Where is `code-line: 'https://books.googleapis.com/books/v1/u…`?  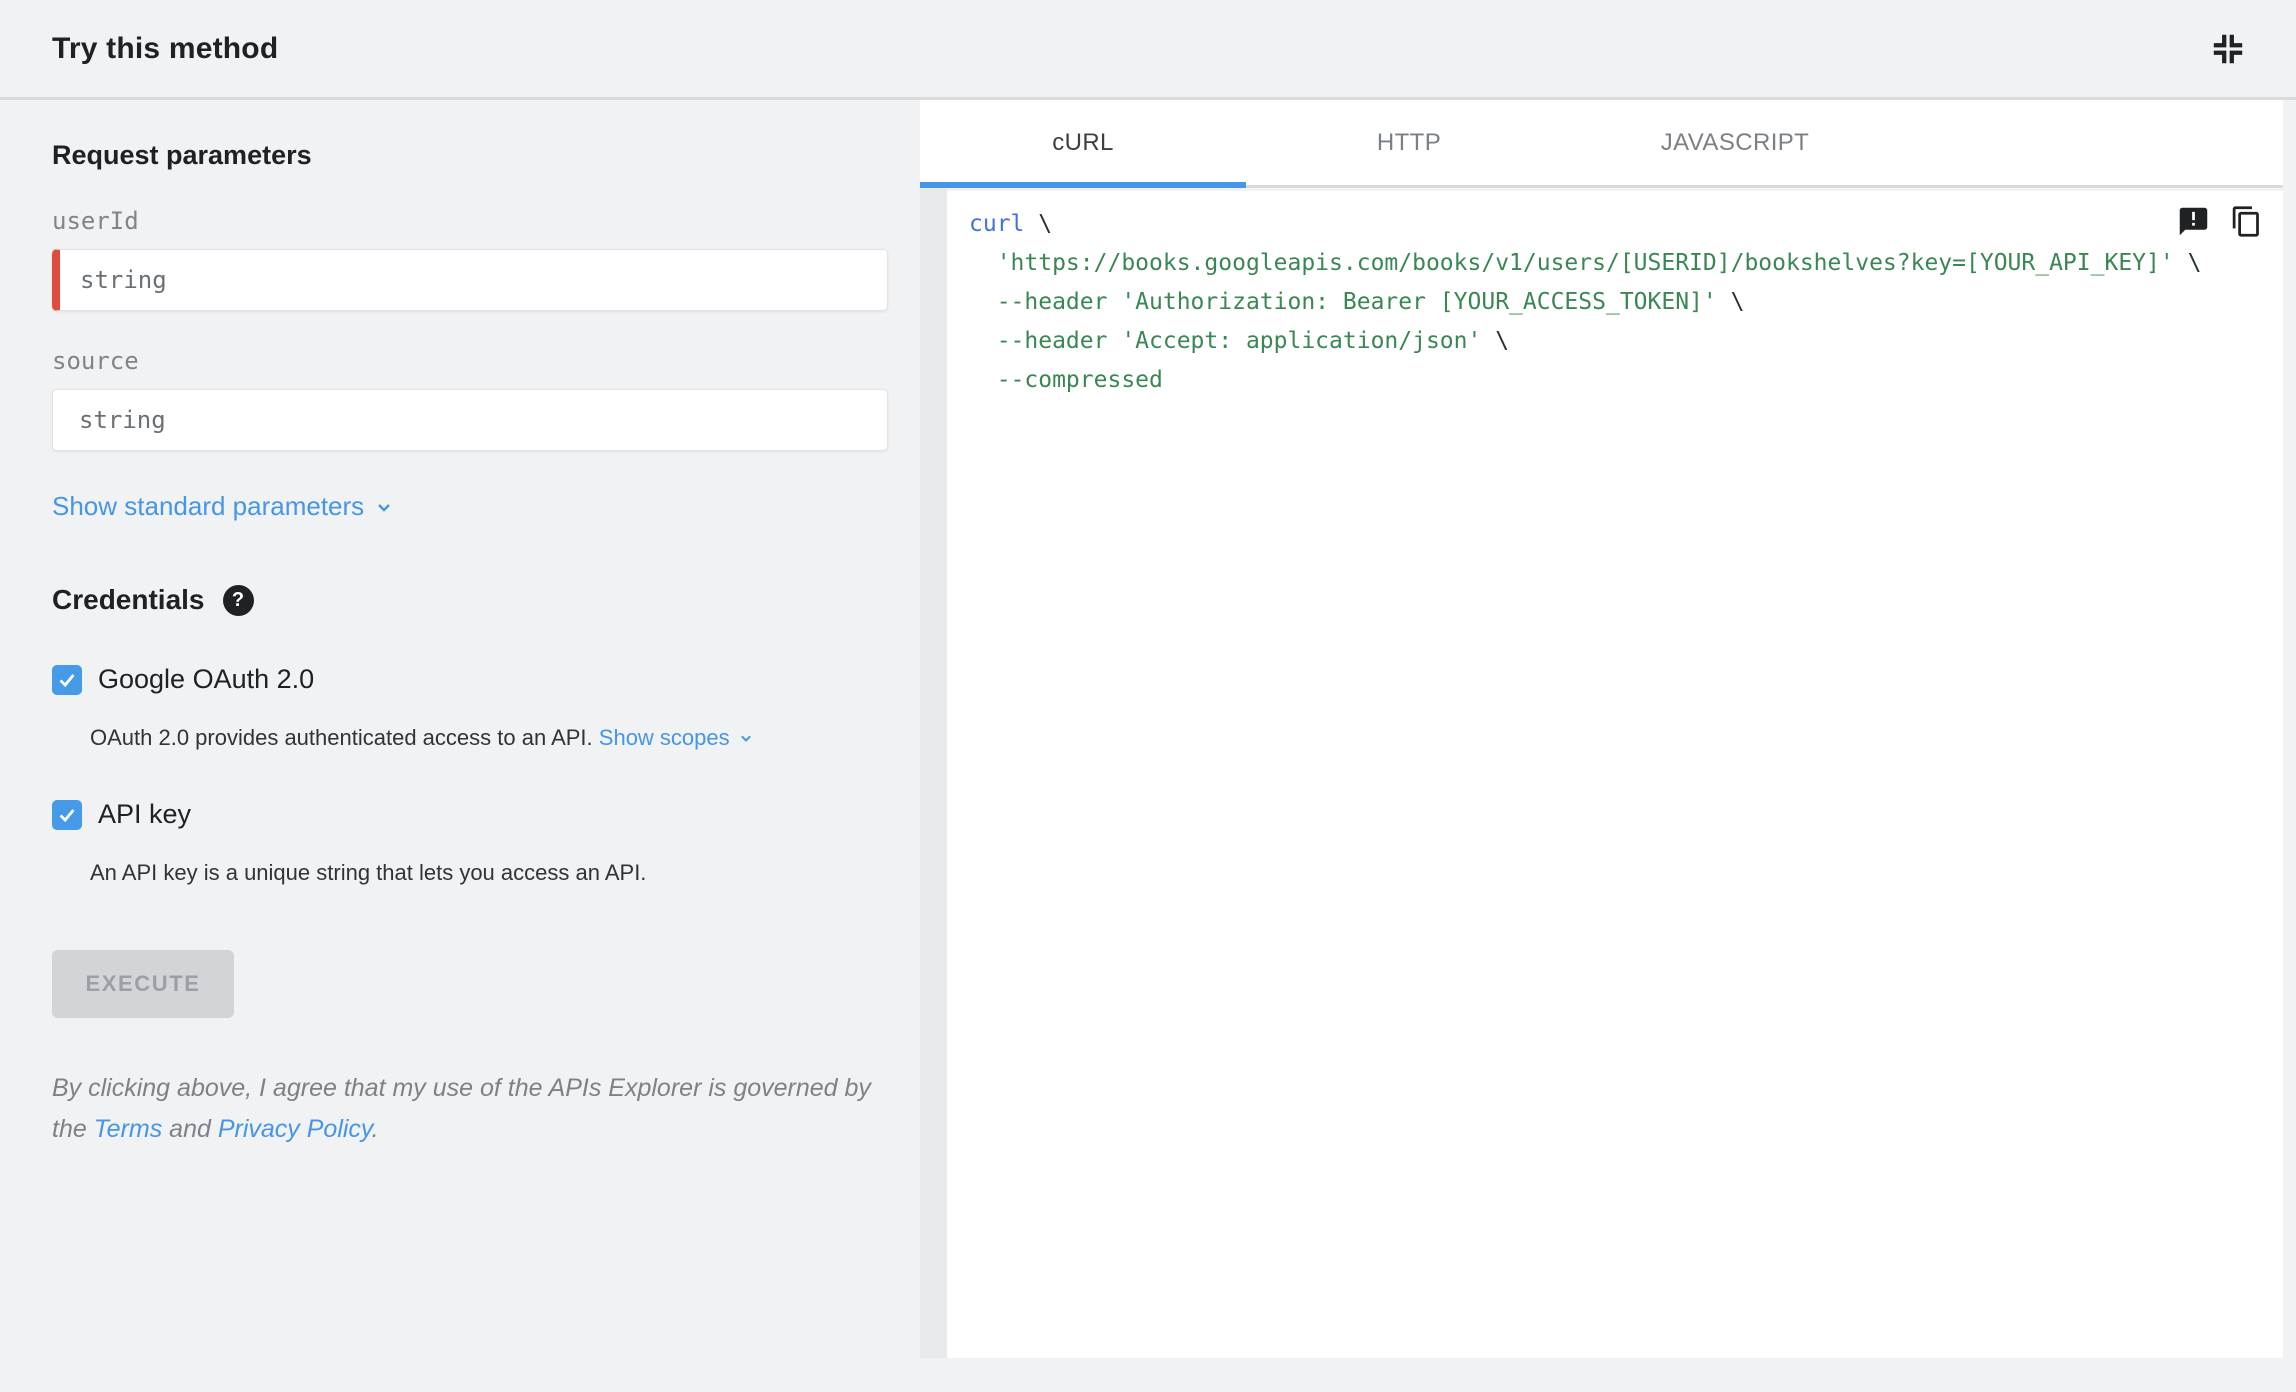
code-line: 'https://books.googleapis.com/books/v1/u… is located at coordinates (1585, 263).